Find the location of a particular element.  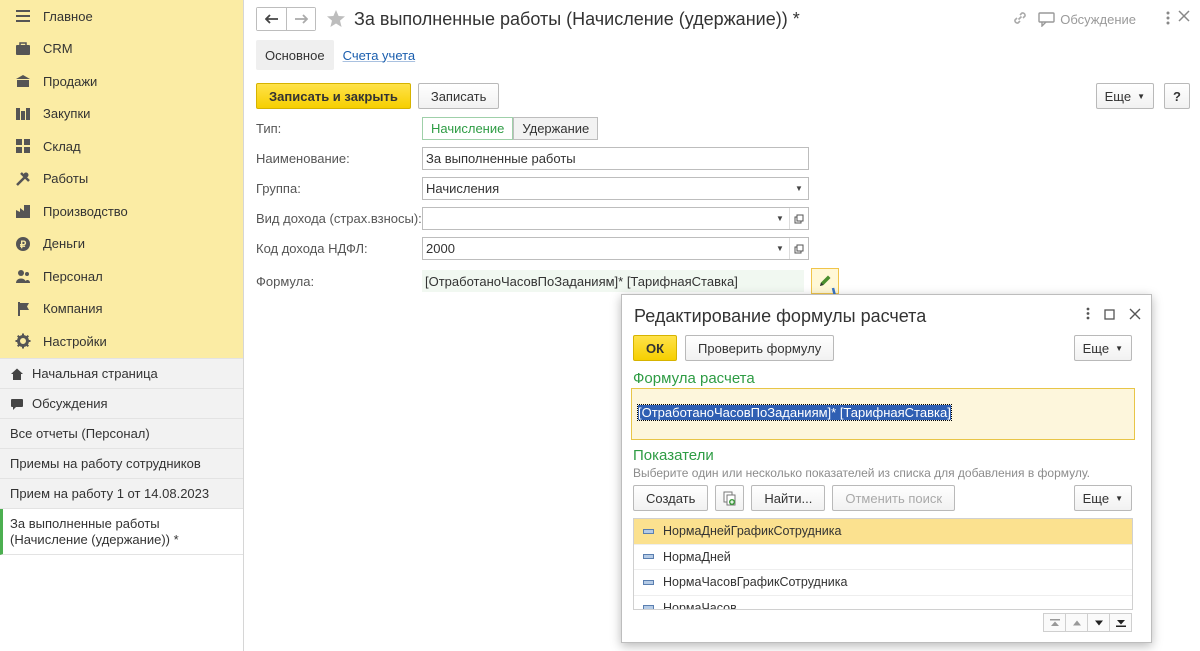

income-type-field: ▼ is located at coordinates (615, 218).